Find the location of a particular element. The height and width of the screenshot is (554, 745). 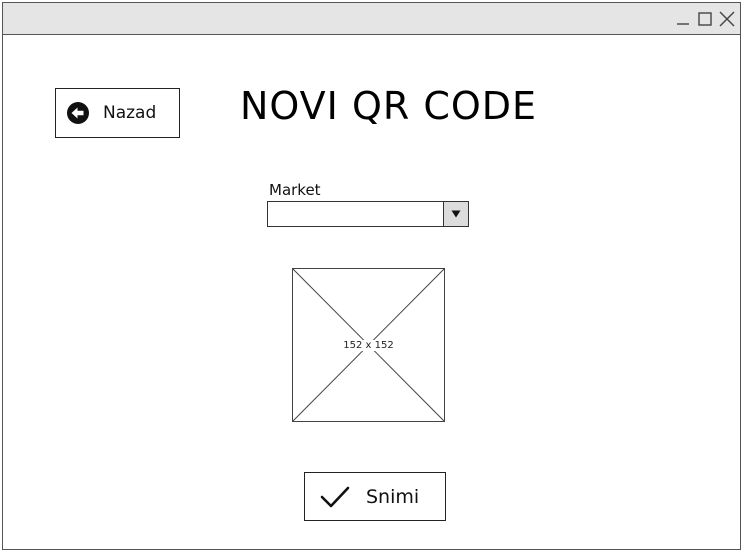

minimize-button is located at coordinates (683, 19).